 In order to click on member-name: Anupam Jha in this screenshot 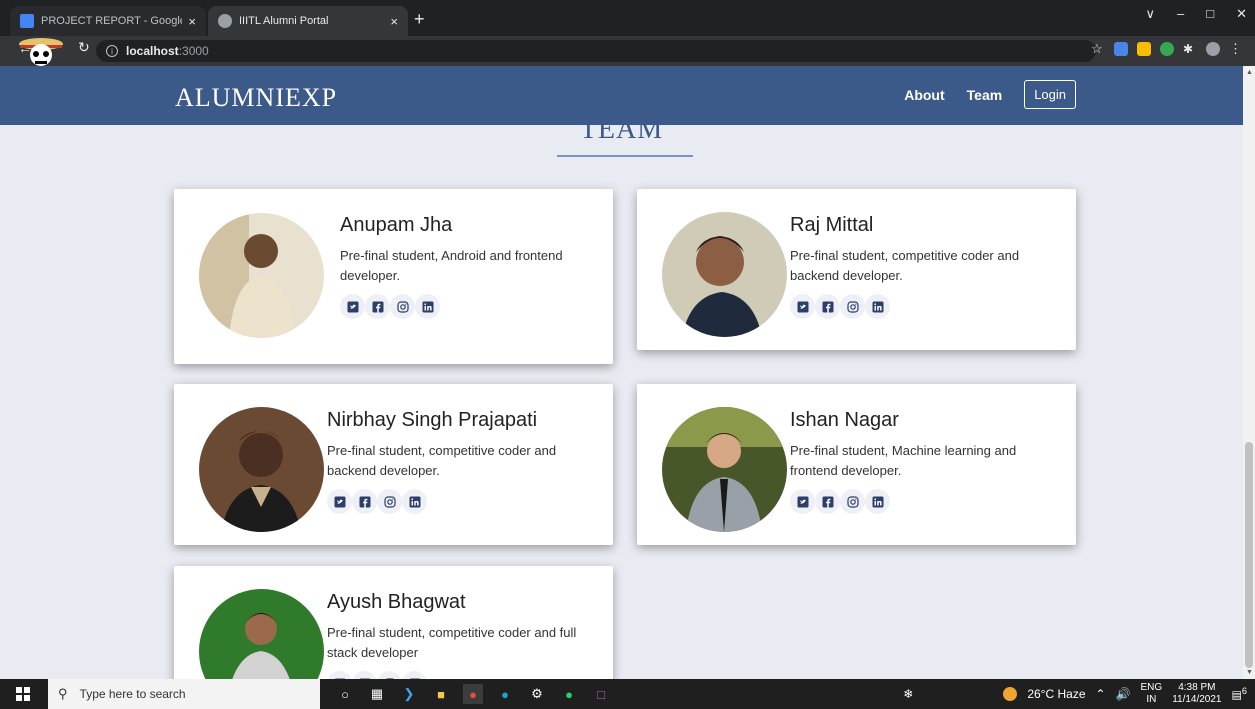, I will do `click(396, 225)`.